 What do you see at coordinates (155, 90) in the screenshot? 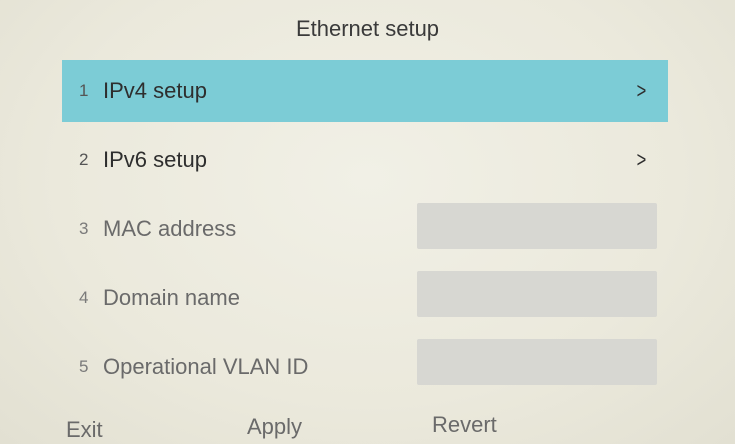
I see `menu-item-label: IPv4 setup` at bounding box center [155, 90].